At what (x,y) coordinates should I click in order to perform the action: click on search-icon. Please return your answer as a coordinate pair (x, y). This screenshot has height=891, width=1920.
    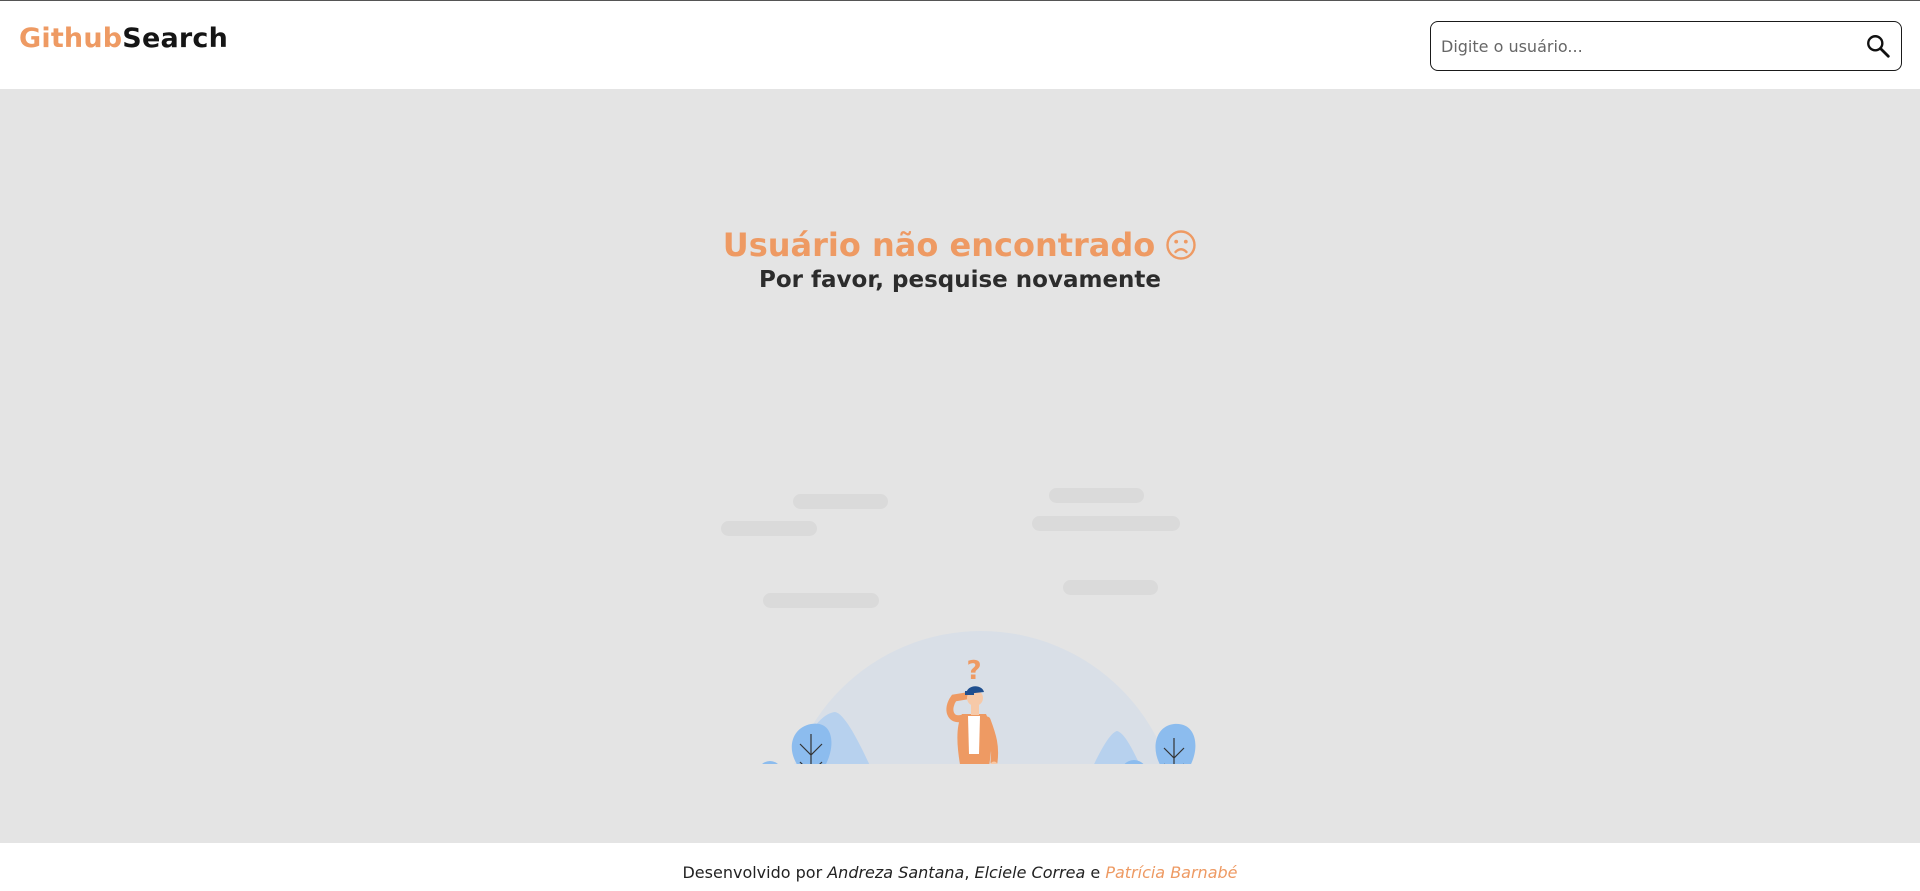
    Looking at the image, I should click on (1878, 46).